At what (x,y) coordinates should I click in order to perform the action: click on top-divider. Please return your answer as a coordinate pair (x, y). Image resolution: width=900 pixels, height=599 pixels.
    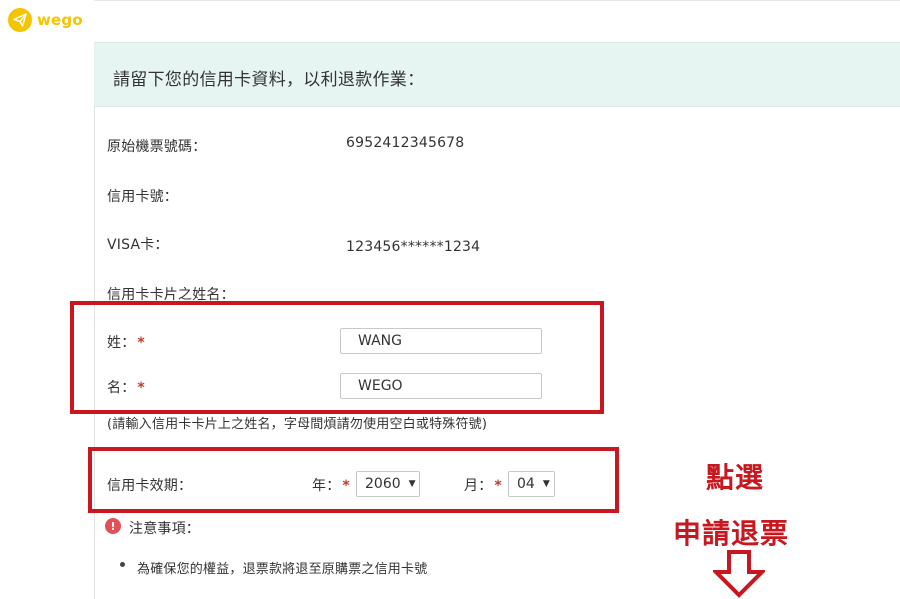
    Looking at the image, I should click on (497, 0).